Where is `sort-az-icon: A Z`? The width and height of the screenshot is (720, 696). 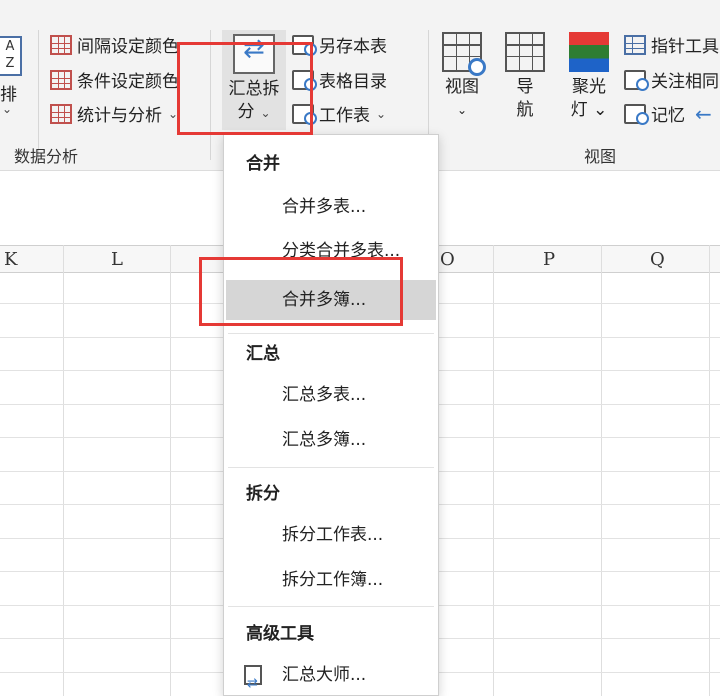
sort-az-icon: A Z is located at coordinates (11, 56).